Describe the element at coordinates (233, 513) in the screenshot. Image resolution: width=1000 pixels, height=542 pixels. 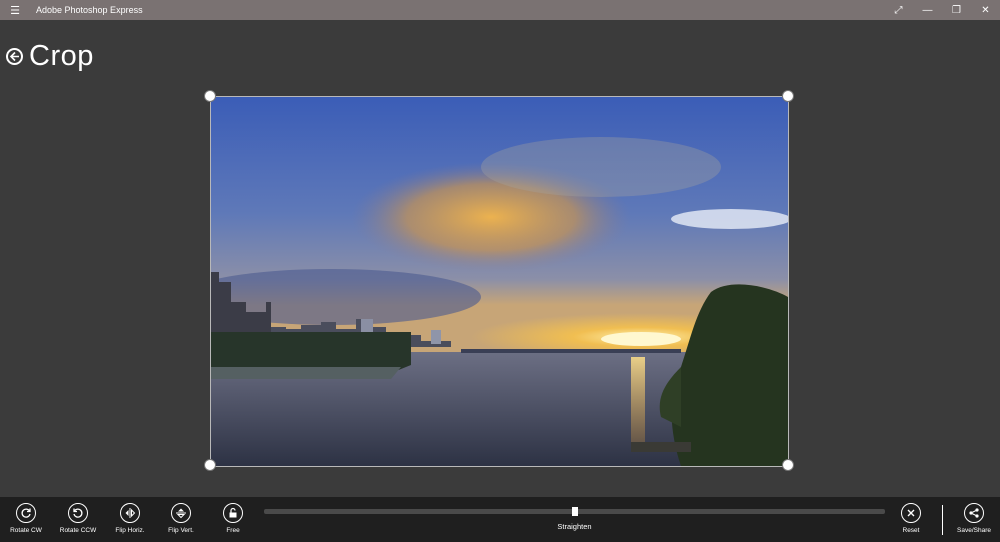
I see `lock-icon` at that location.